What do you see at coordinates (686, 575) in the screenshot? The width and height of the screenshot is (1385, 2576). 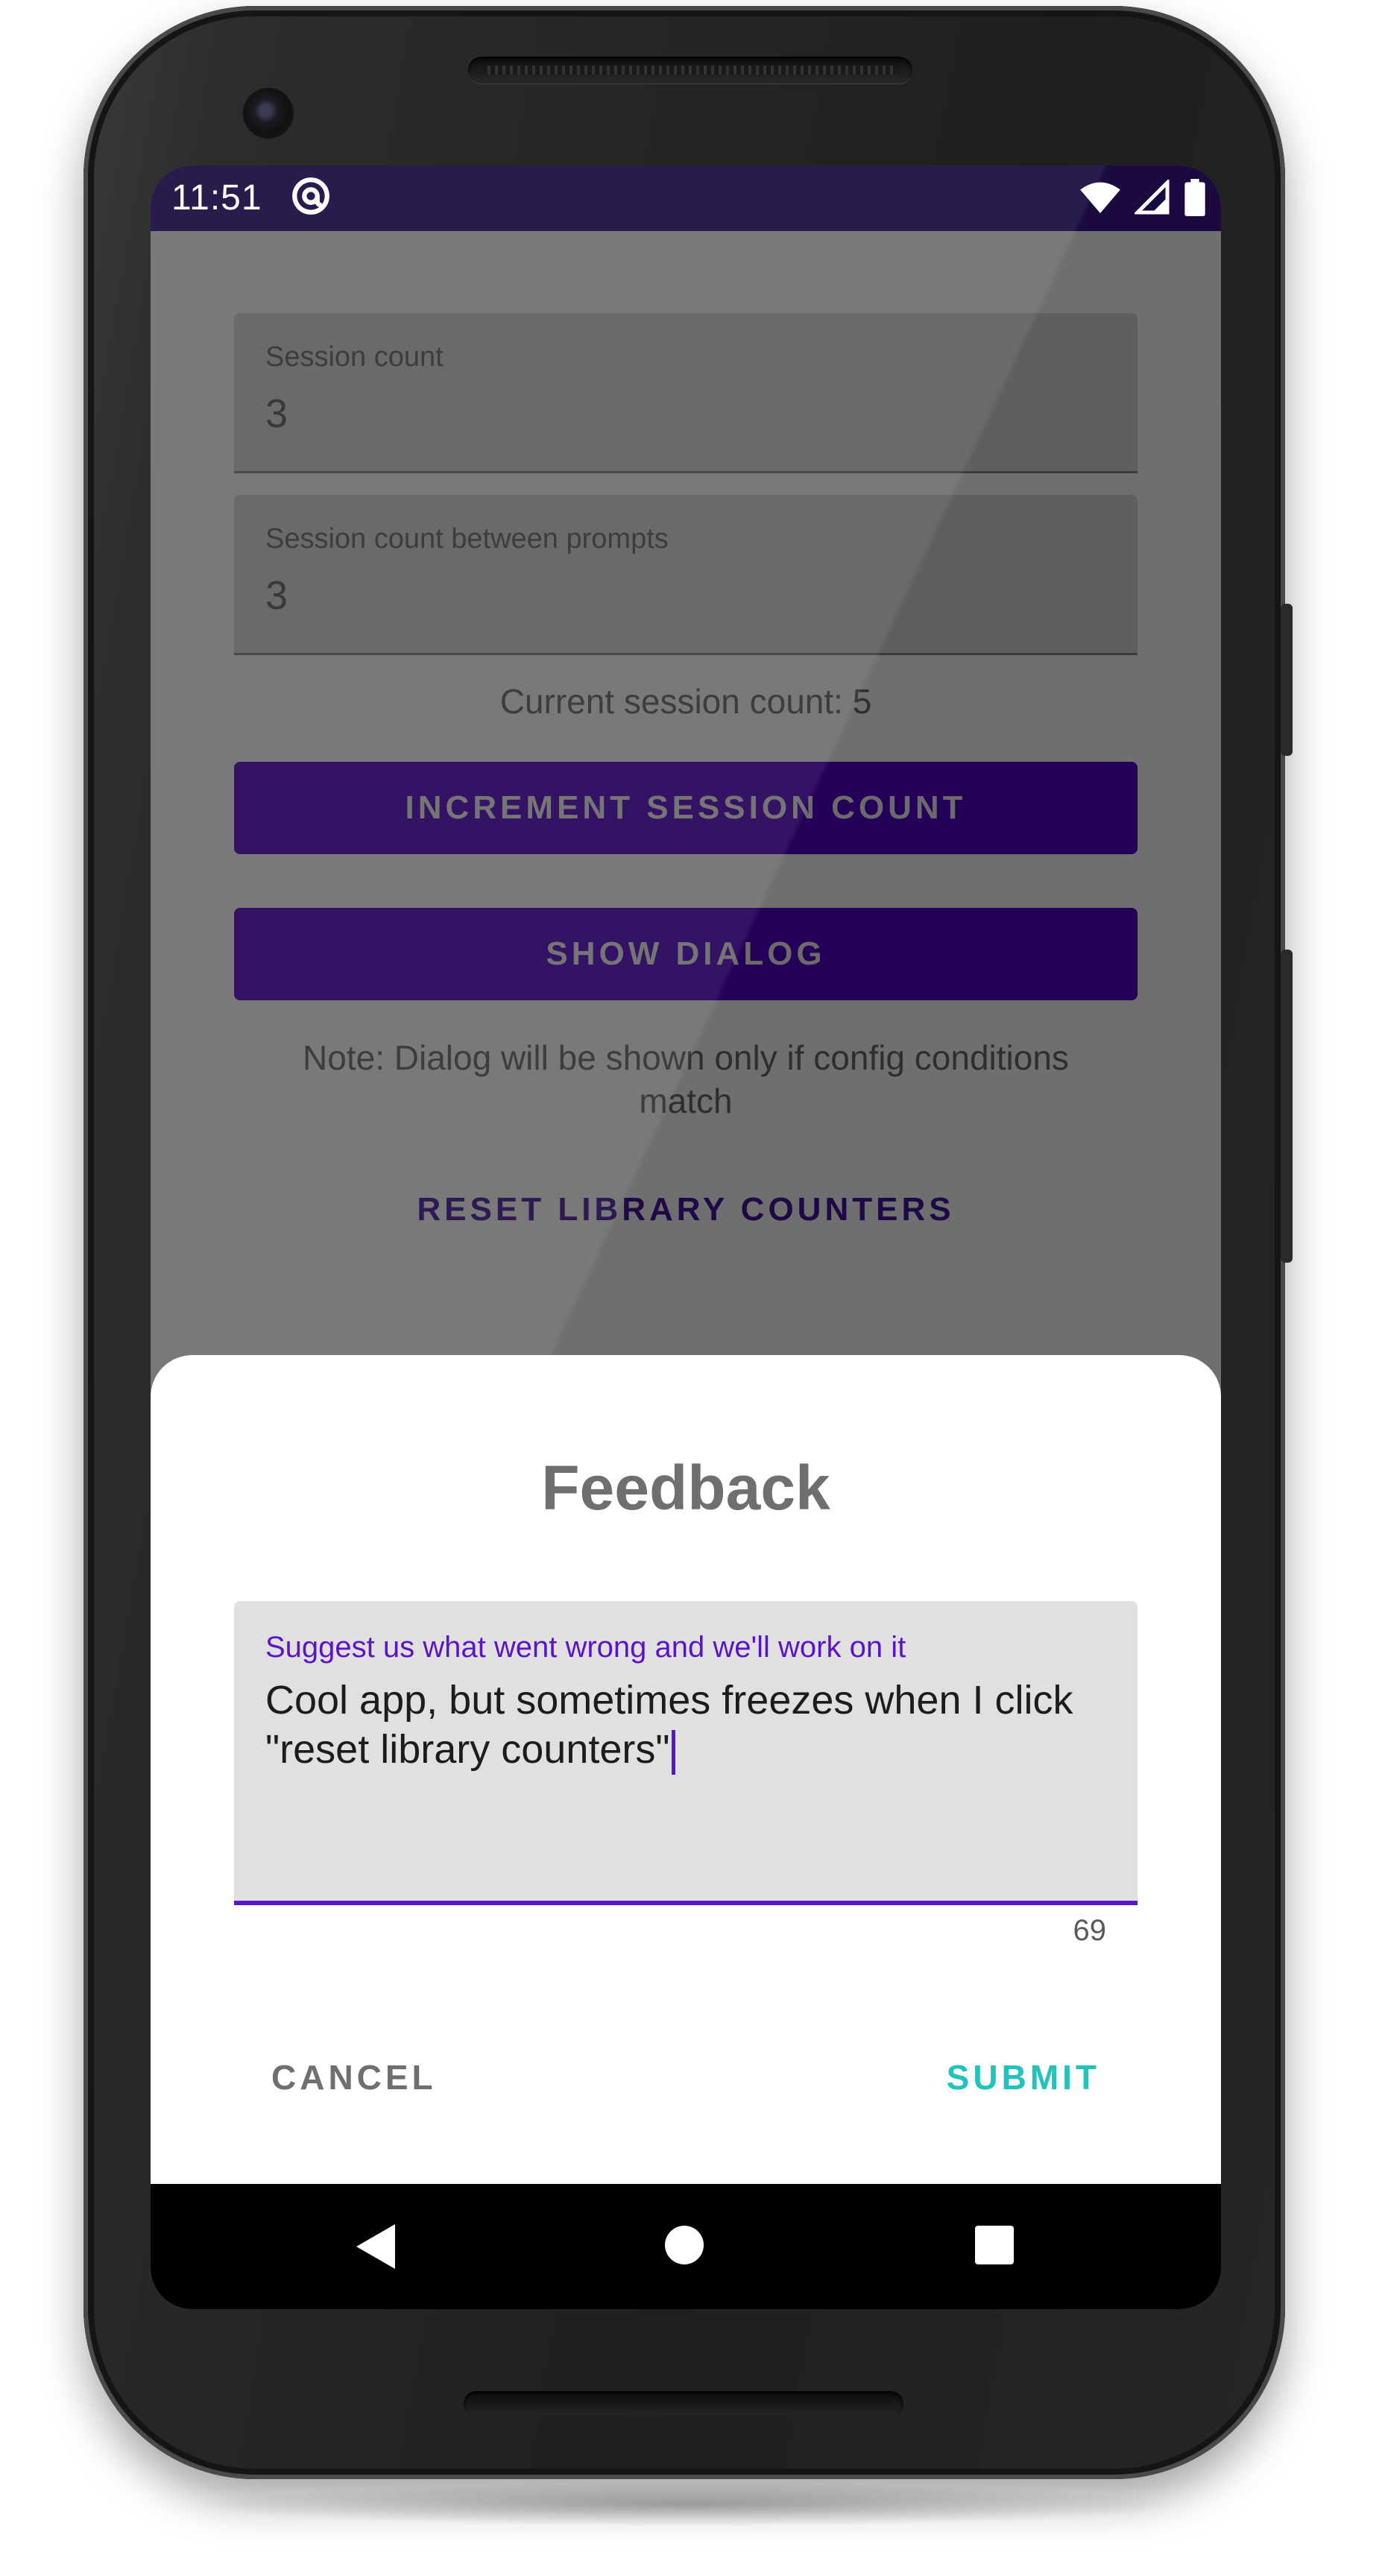 I see `session-between-field: Session count between prompts 3` at bounding box center [686, 575].